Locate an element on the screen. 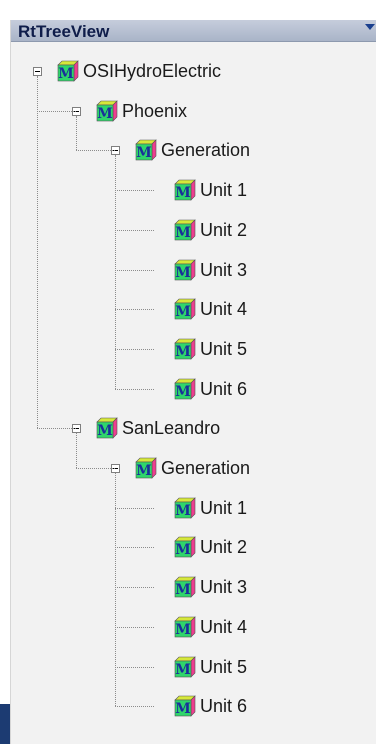  collapse-node-icon is located at coordinates (37, 71).